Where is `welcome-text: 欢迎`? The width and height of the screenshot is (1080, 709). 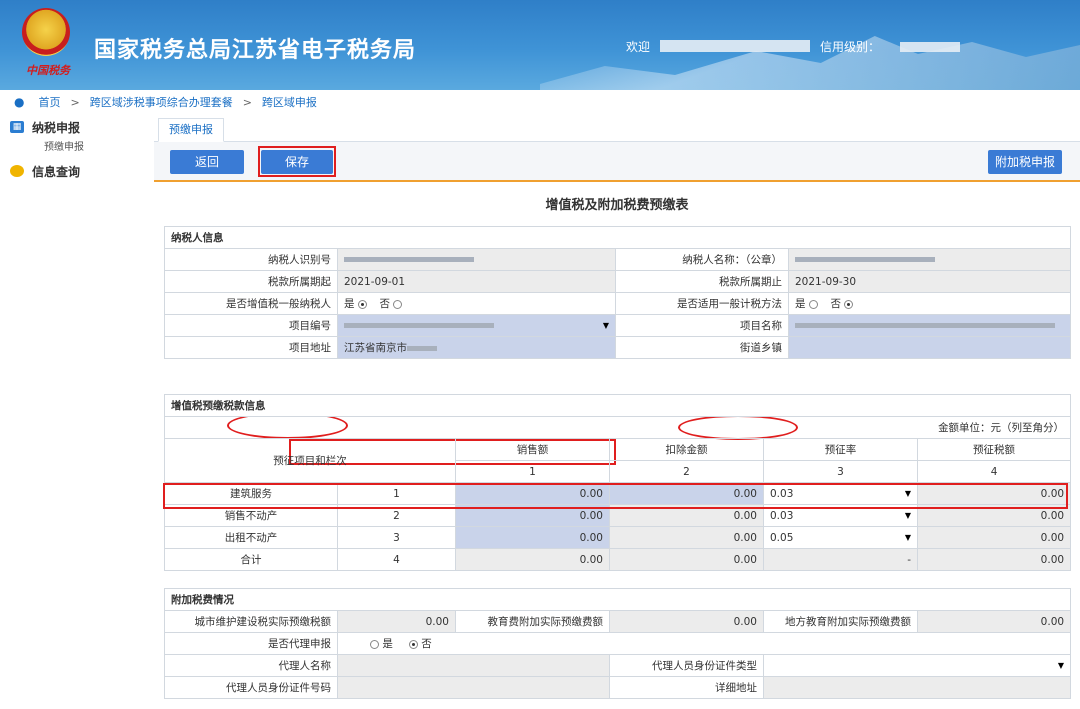 welcome-text: 欢迎 is located at coordinates (638, 47).